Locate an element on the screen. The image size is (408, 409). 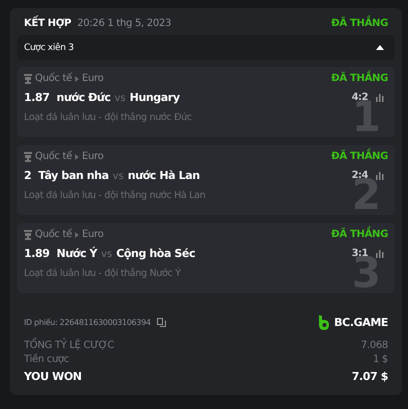
match-score: 3:1 is located at coordinates (360, 253).